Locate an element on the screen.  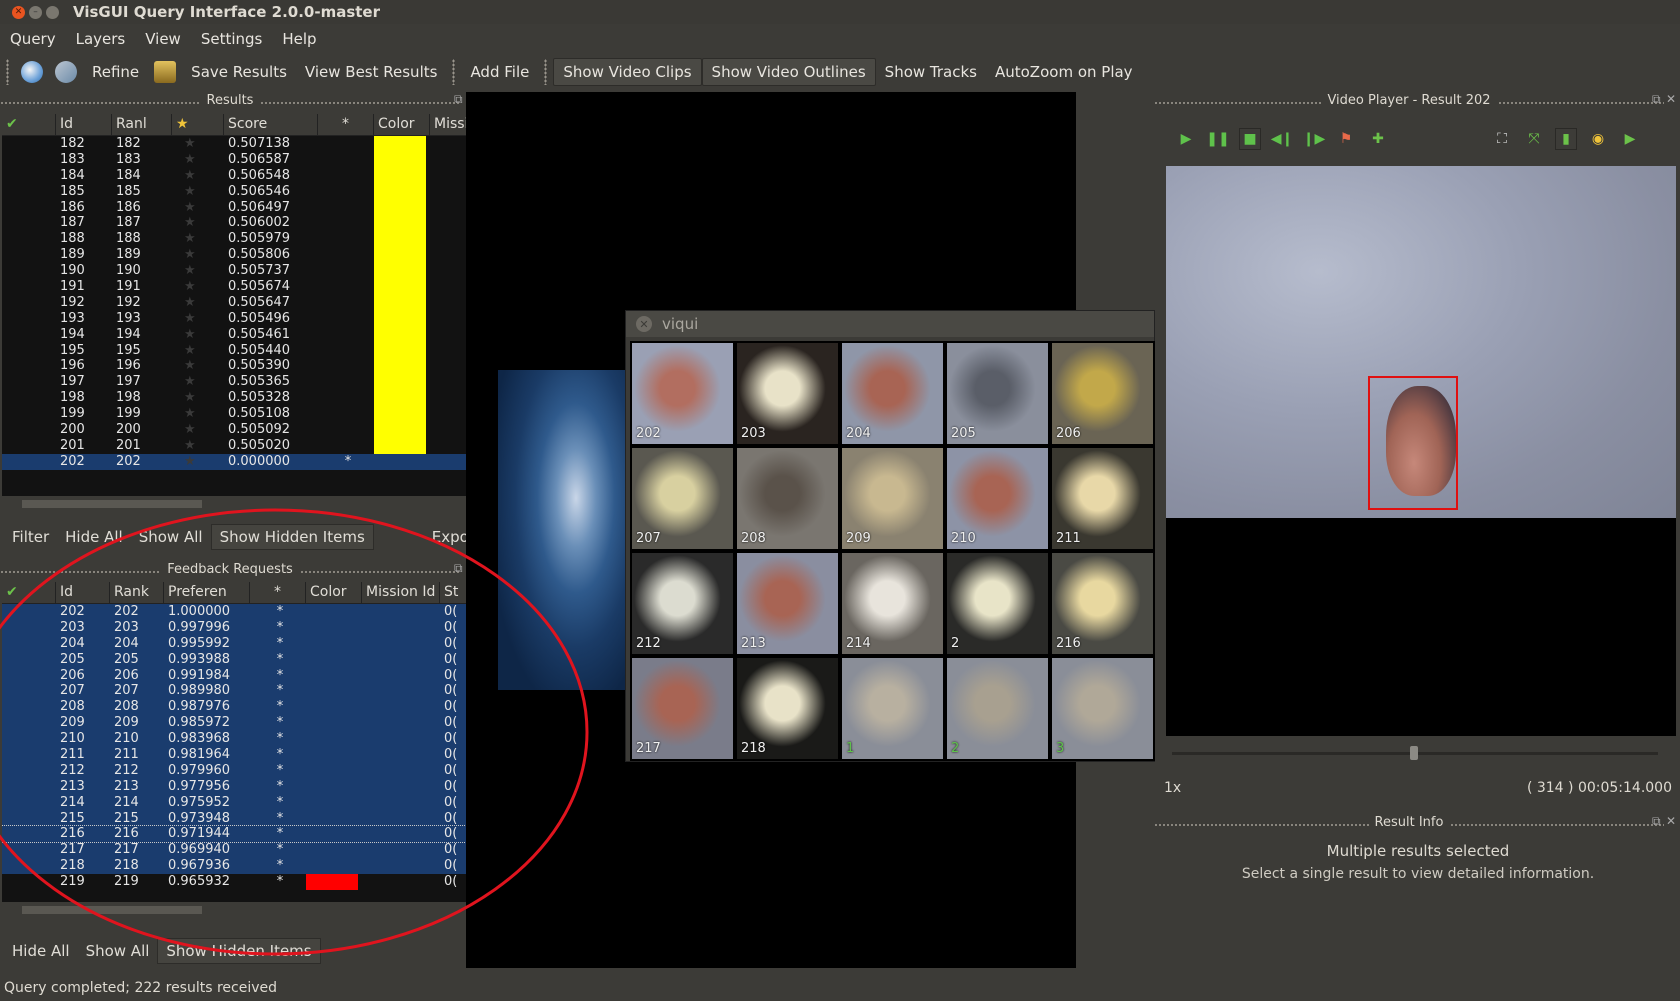
table-row: 199 199 ★ 0.505108 is located at coordinates (235, 414).